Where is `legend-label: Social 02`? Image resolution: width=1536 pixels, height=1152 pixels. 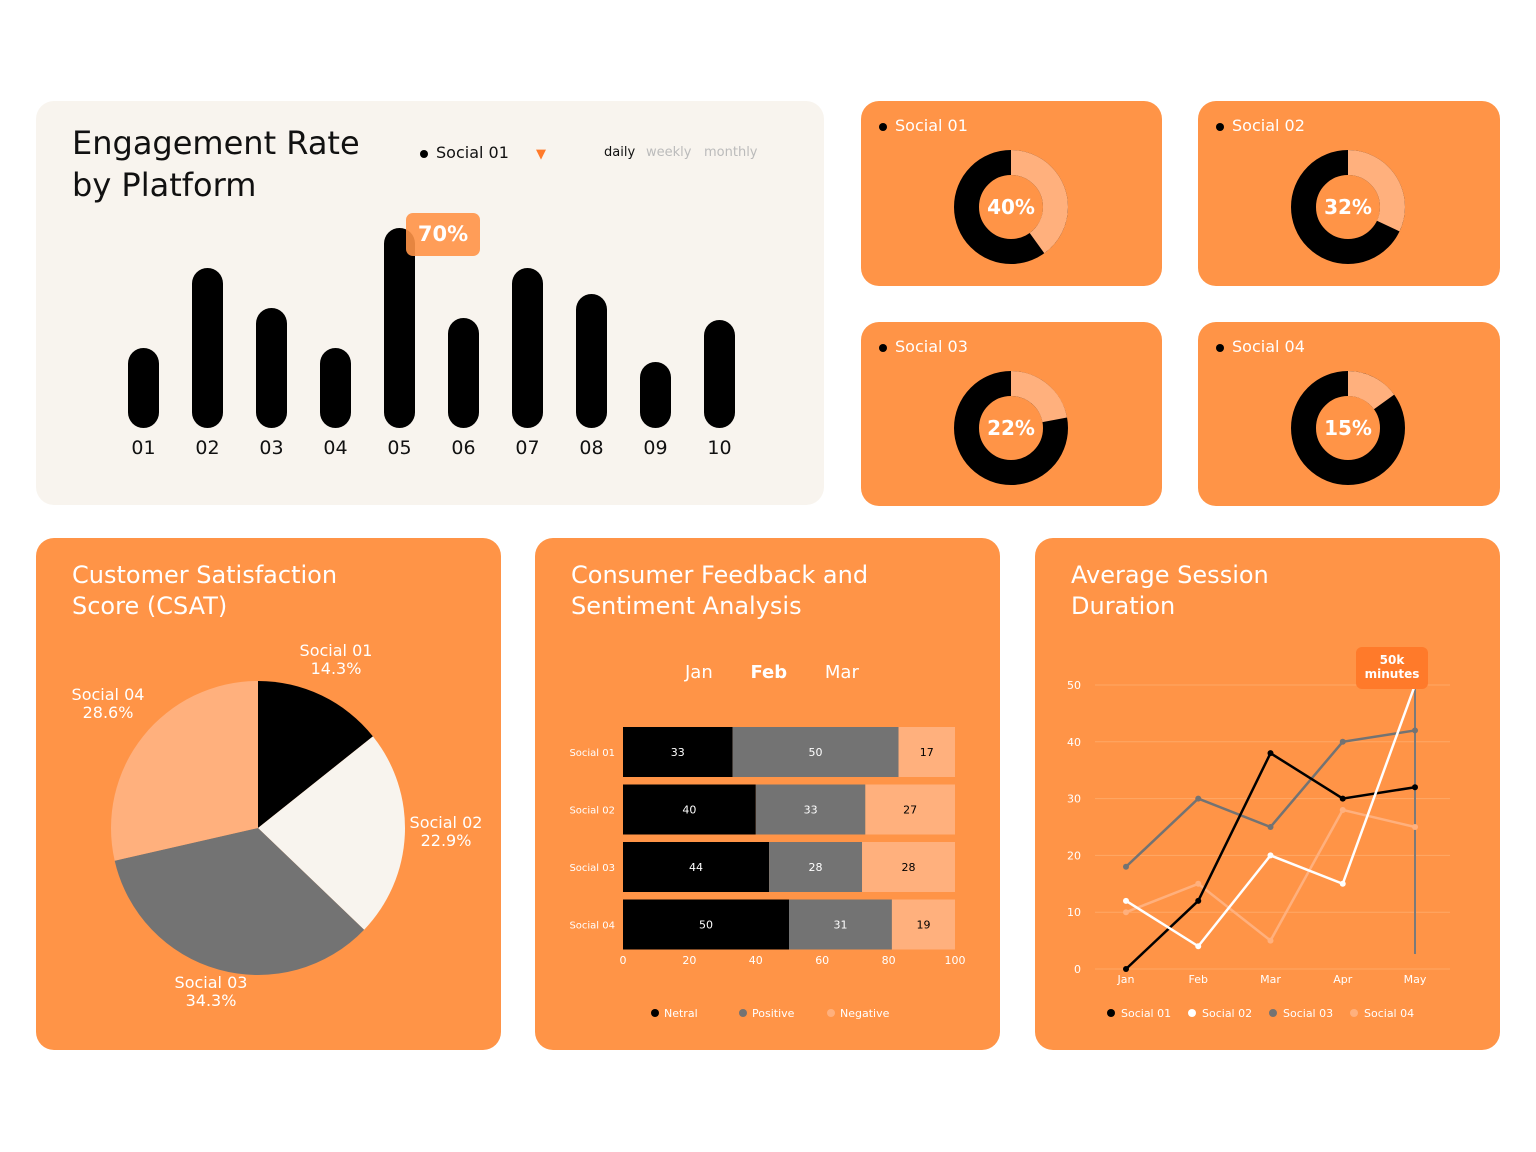
legend-label: Social 02 is located at coordinates (1227, 1013).